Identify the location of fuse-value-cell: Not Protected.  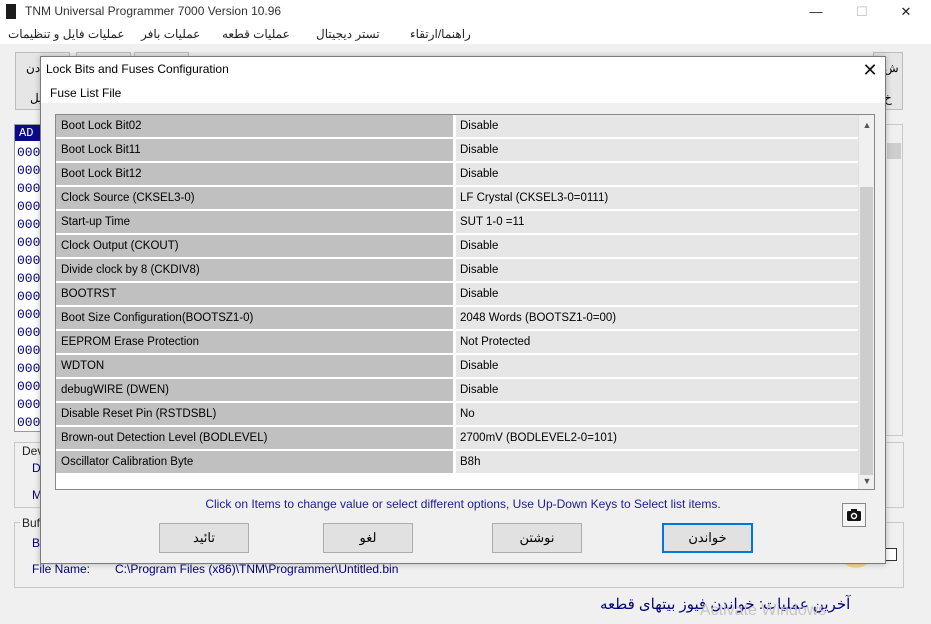
(657, 342).